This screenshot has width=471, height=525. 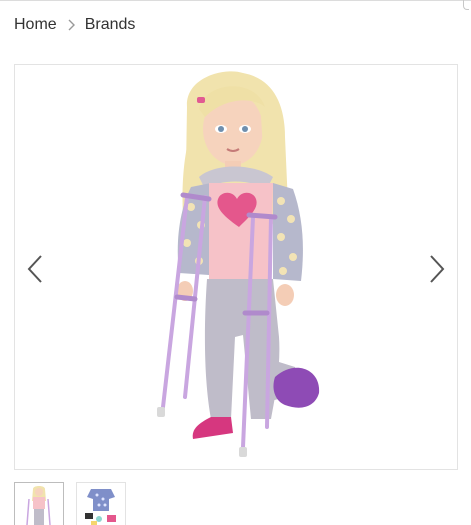 I want to click on doll-thumbnail-image, so click(x=38, y=505).